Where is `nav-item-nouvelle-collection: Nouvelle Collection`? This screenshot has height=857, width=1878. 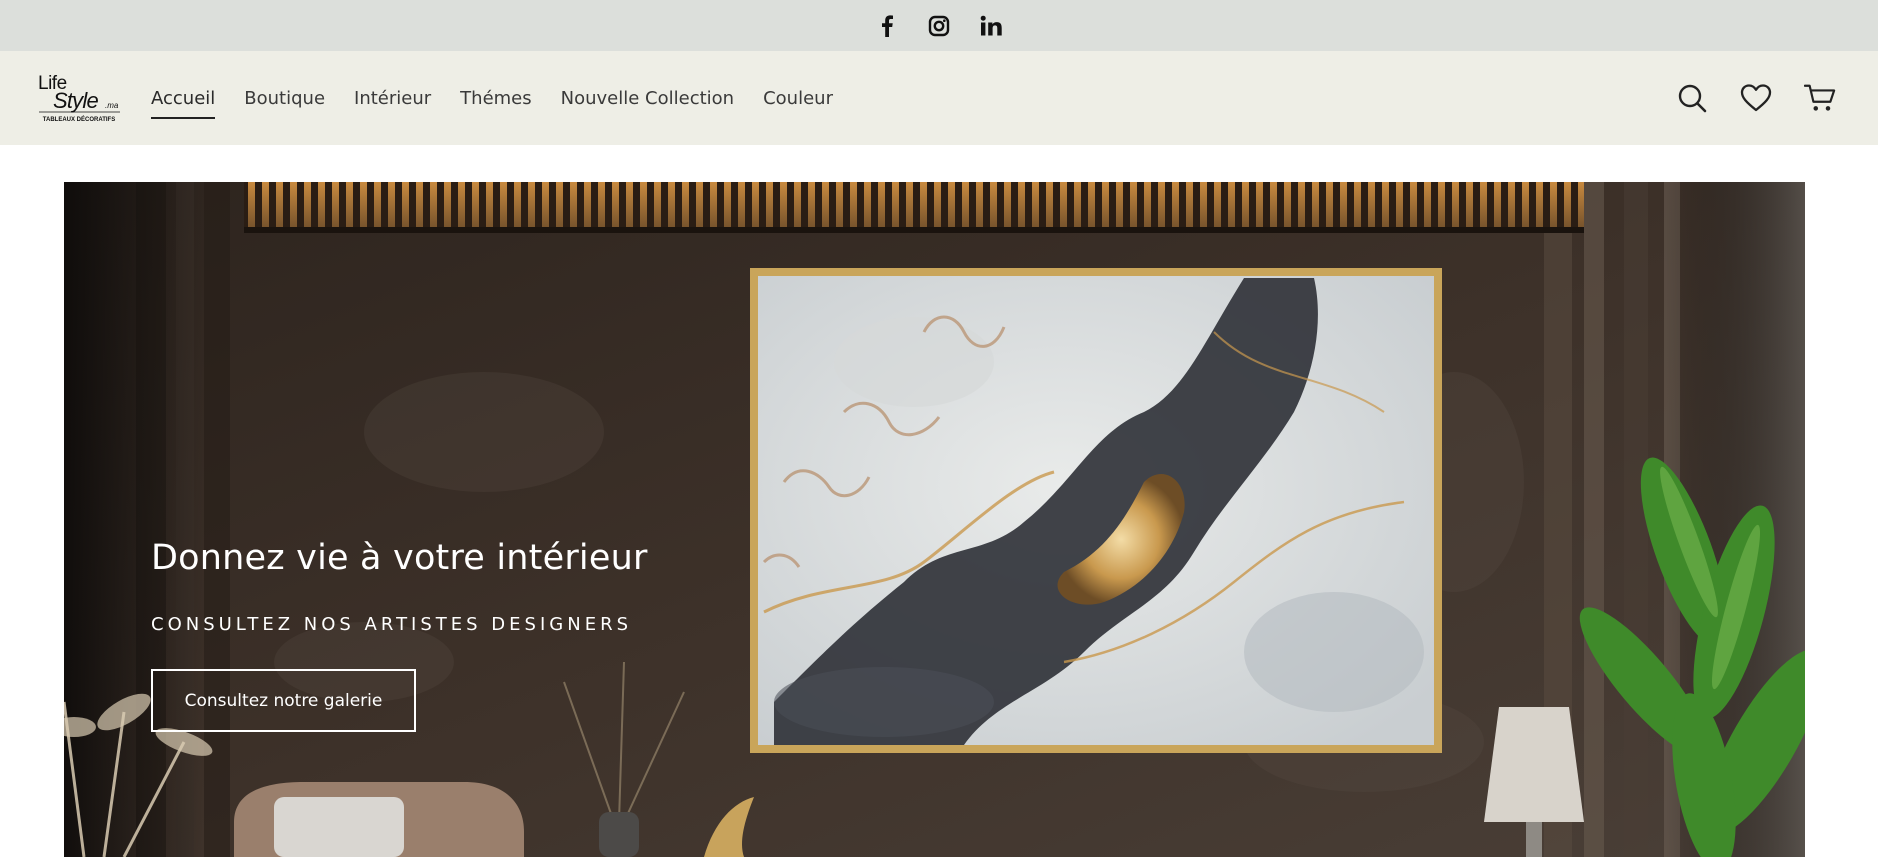
nav-item-nouvelle-collection: Nouvelle Collection is located at coordinates (647, 98).